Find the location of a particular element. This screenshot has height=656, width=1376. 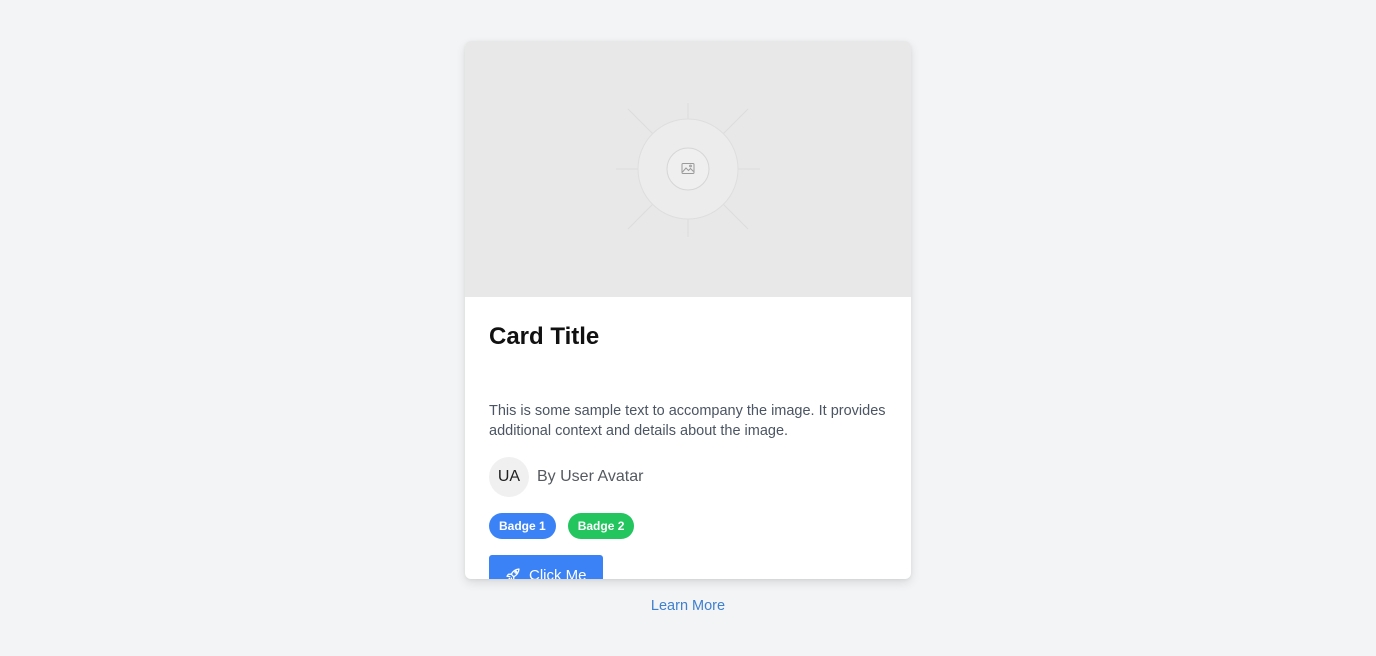

rocket-icon is located at coordinates (513, 573).